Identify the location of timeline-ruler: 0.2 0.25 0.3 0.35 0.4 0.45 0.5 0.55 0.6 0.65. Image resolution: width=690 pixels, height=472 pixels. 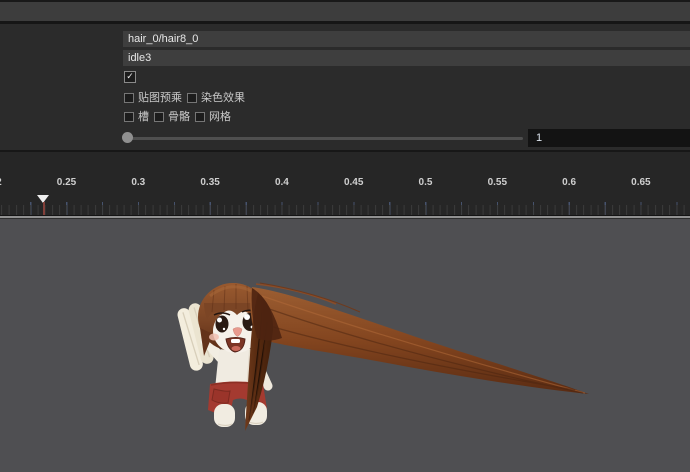
(345, 184).